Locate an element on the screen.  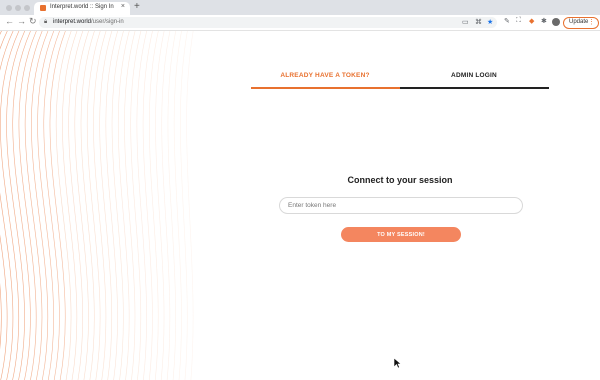
to-my-session-button: TO MY SESSION! is located at coordinates (401, 234).